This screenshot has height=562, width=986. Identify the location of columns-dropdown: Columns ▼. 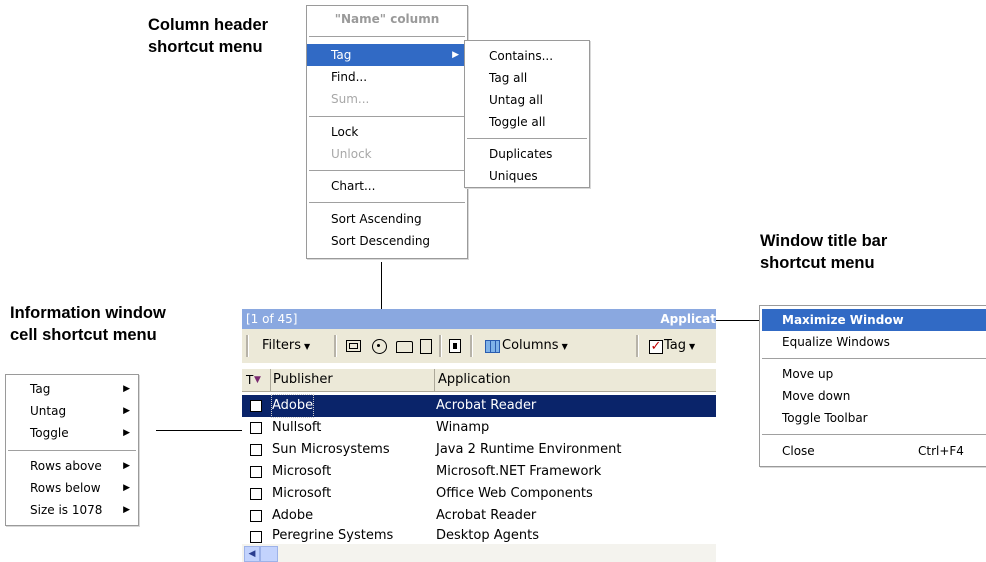
(535, 345).